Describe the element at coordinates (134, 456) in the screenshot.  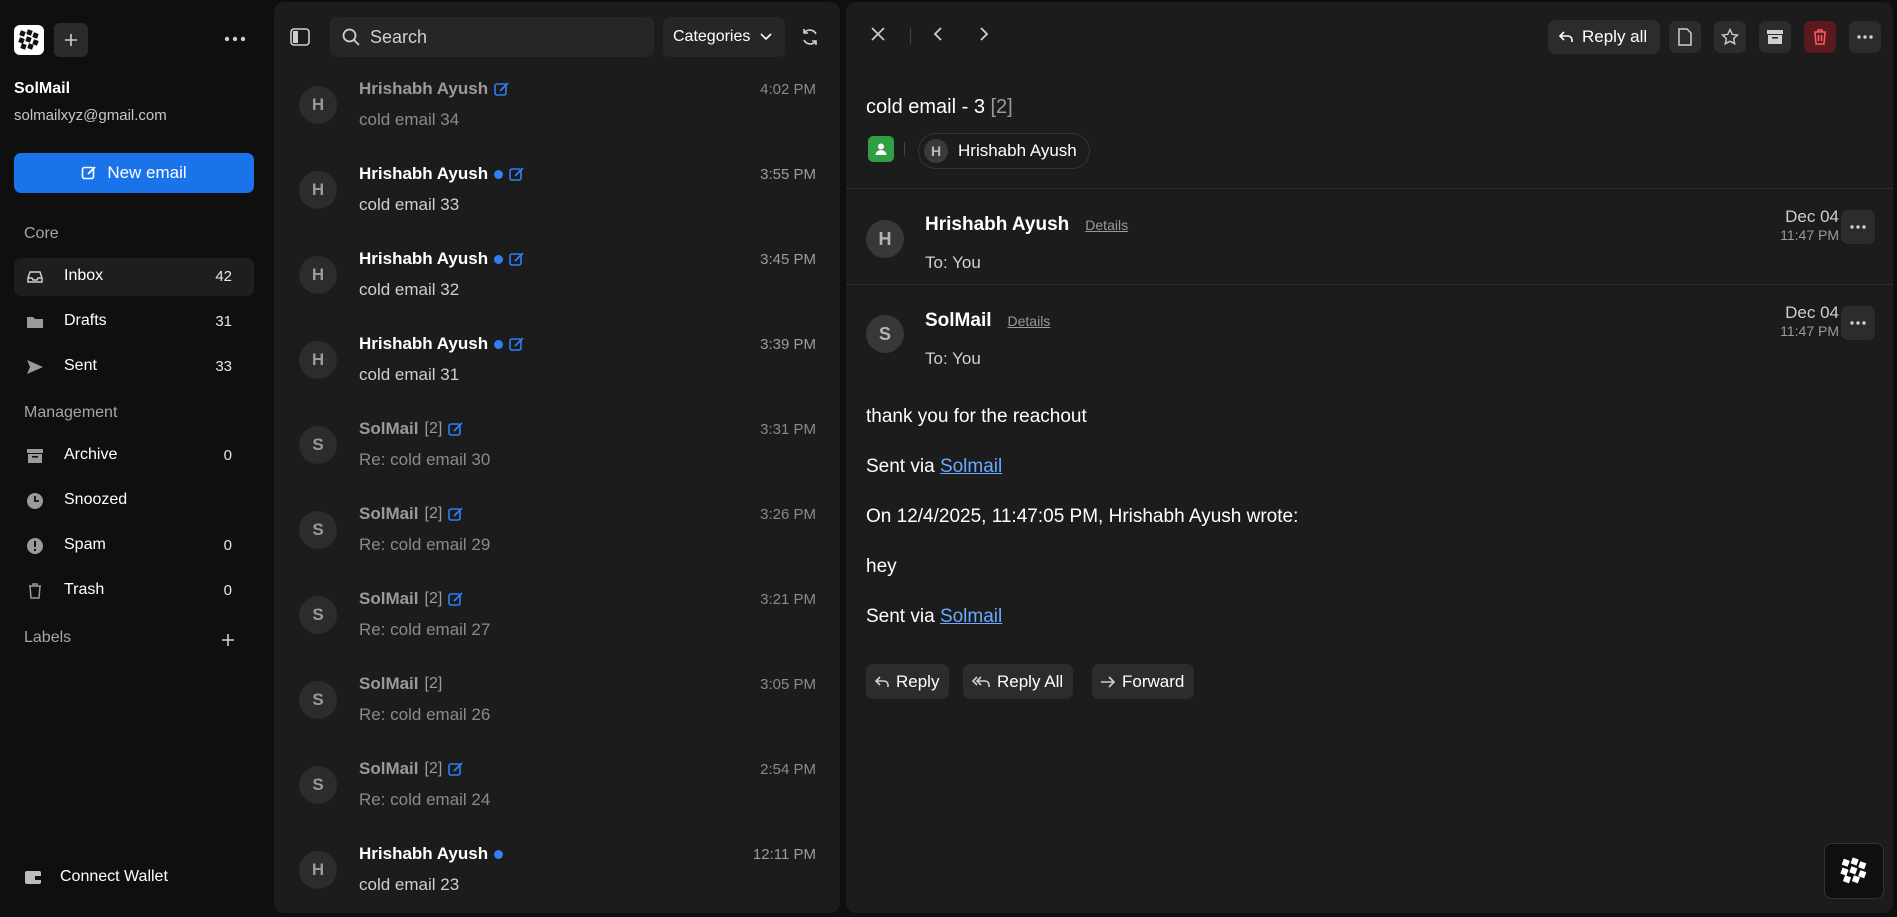
I see `sidebar-item-archive: Archive 0` at that location.